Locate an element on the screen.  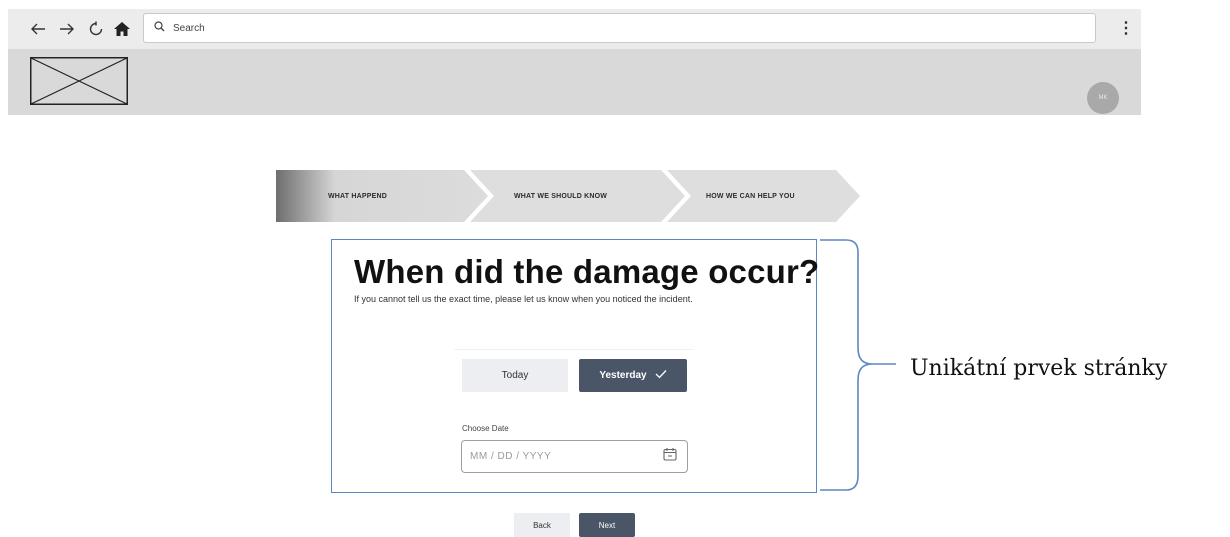
annotation-label: Unikátní prvek stránky is located at coordinates (1039, 368).